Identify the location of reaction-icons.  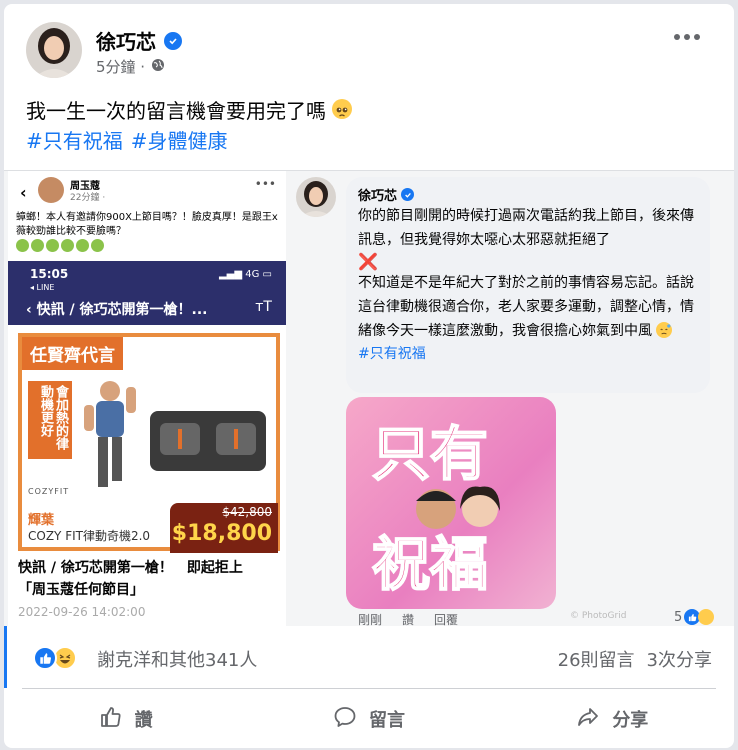
(55, 658).